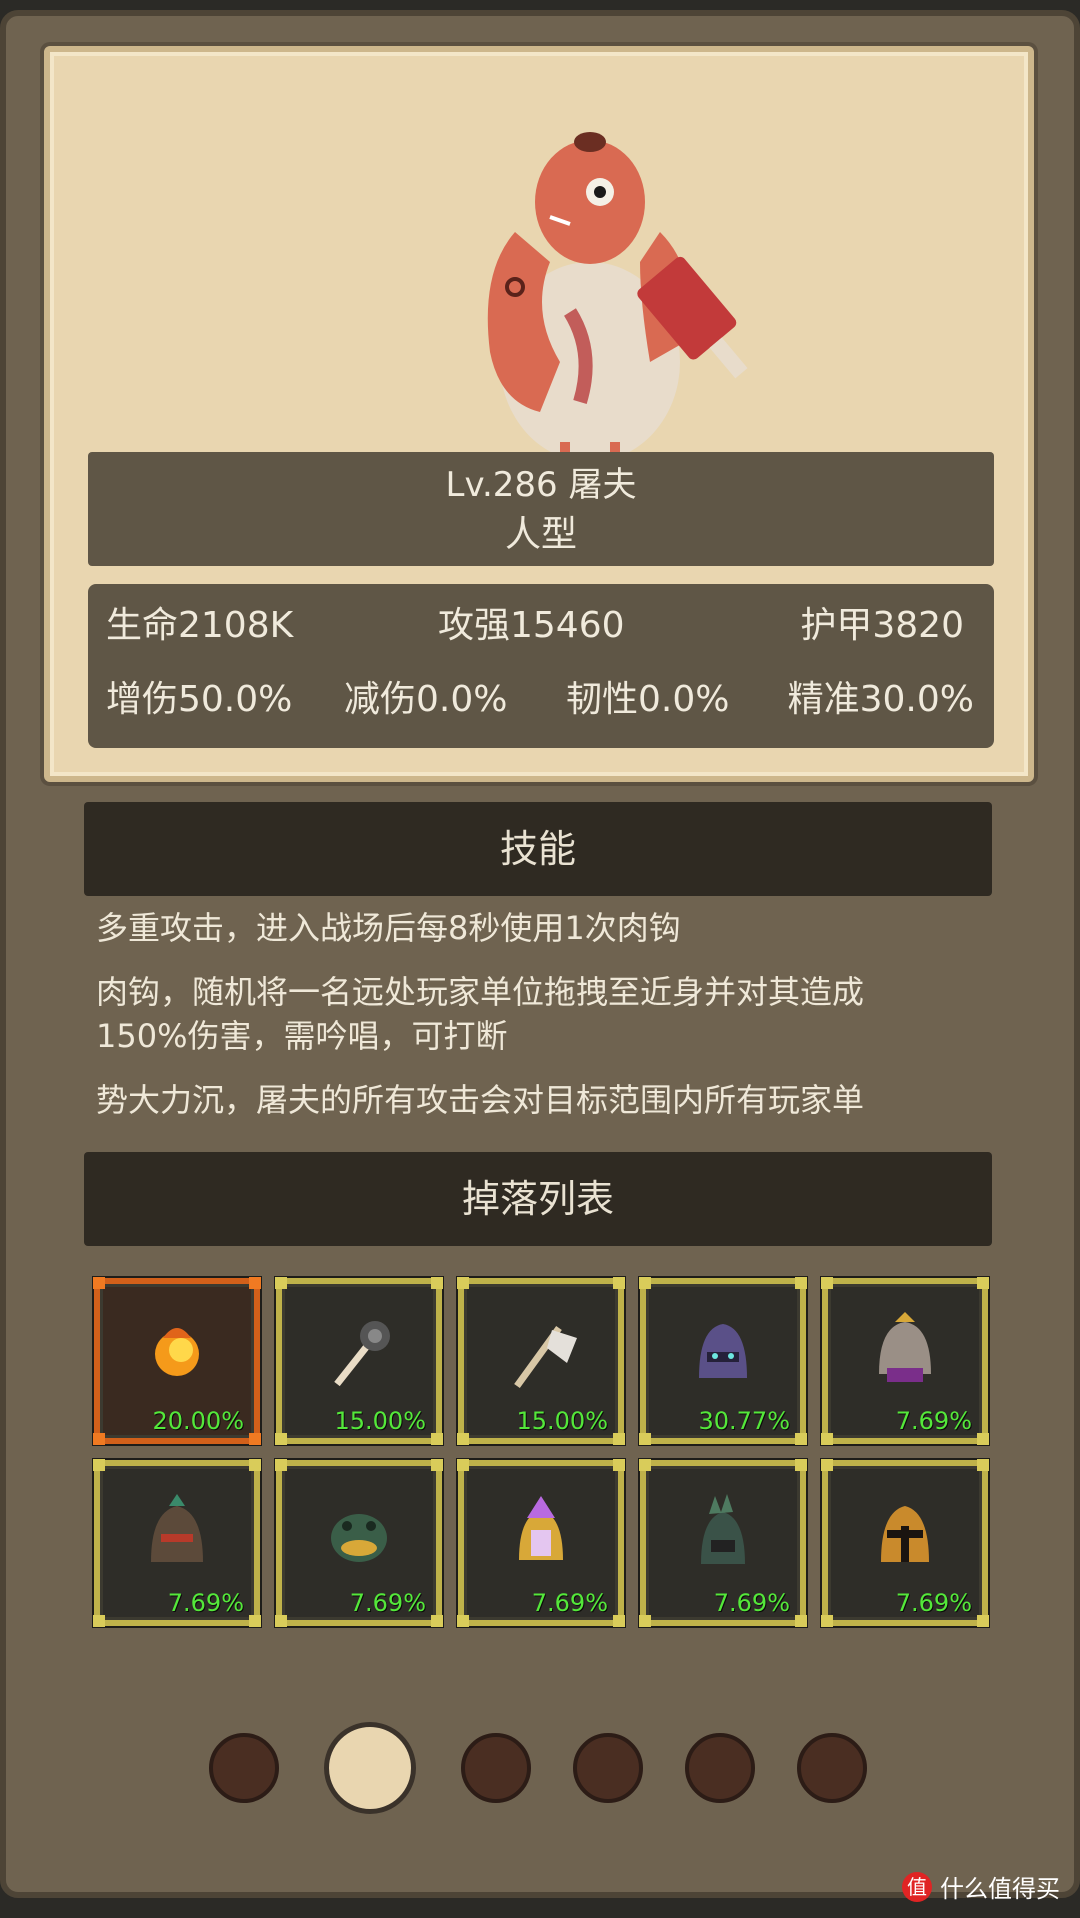 The image size is (1080, 1918). What do you see at coordinates (1000, 1889) in the screenshot?
I see `watermark-text: 什么值得买` at bounding box center [1000, 1889].